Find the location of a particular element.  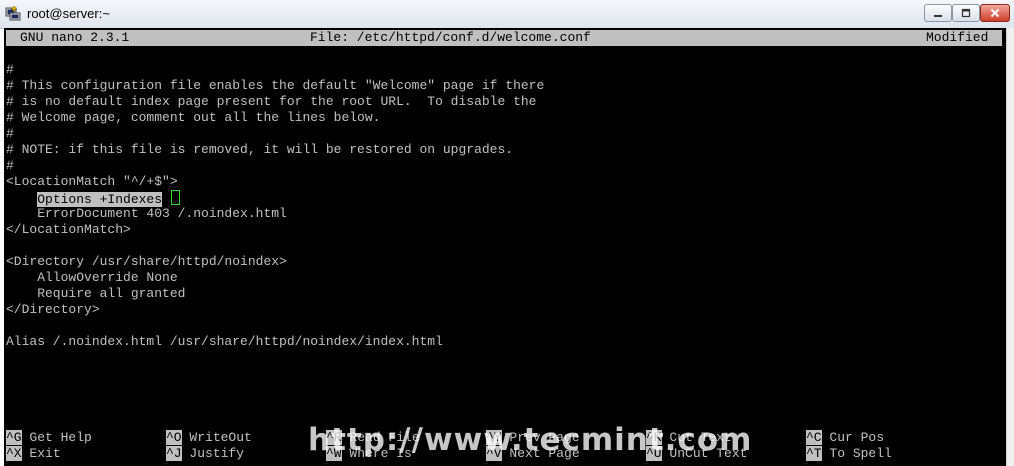

shortcut-cut-text: ^K Cut Text is located at coordinates (689, 438).